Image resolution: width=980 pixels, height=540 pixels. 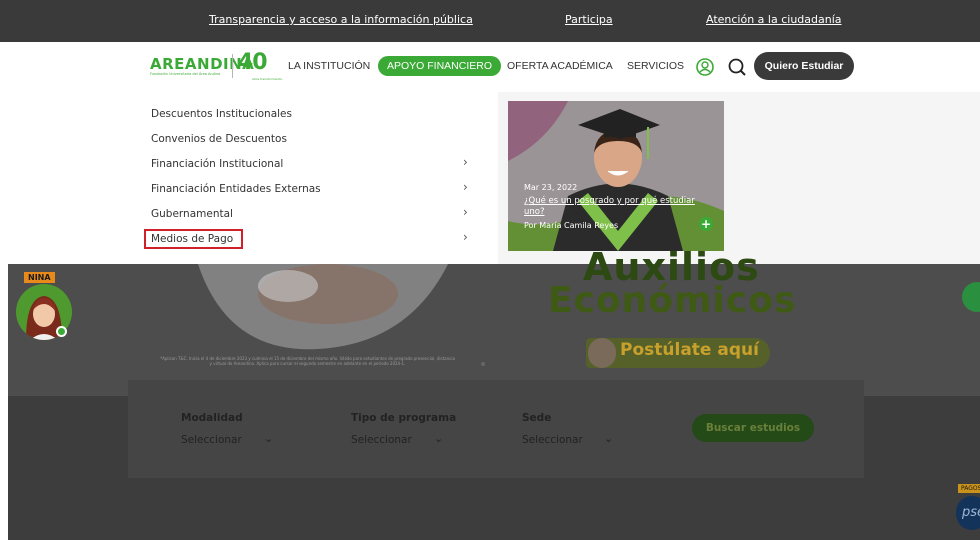 What do you see at coordinates (267, 79) in the screenshot?
I see `logo-anniversary-sub: años transformando` at bounding box center [267, 79].